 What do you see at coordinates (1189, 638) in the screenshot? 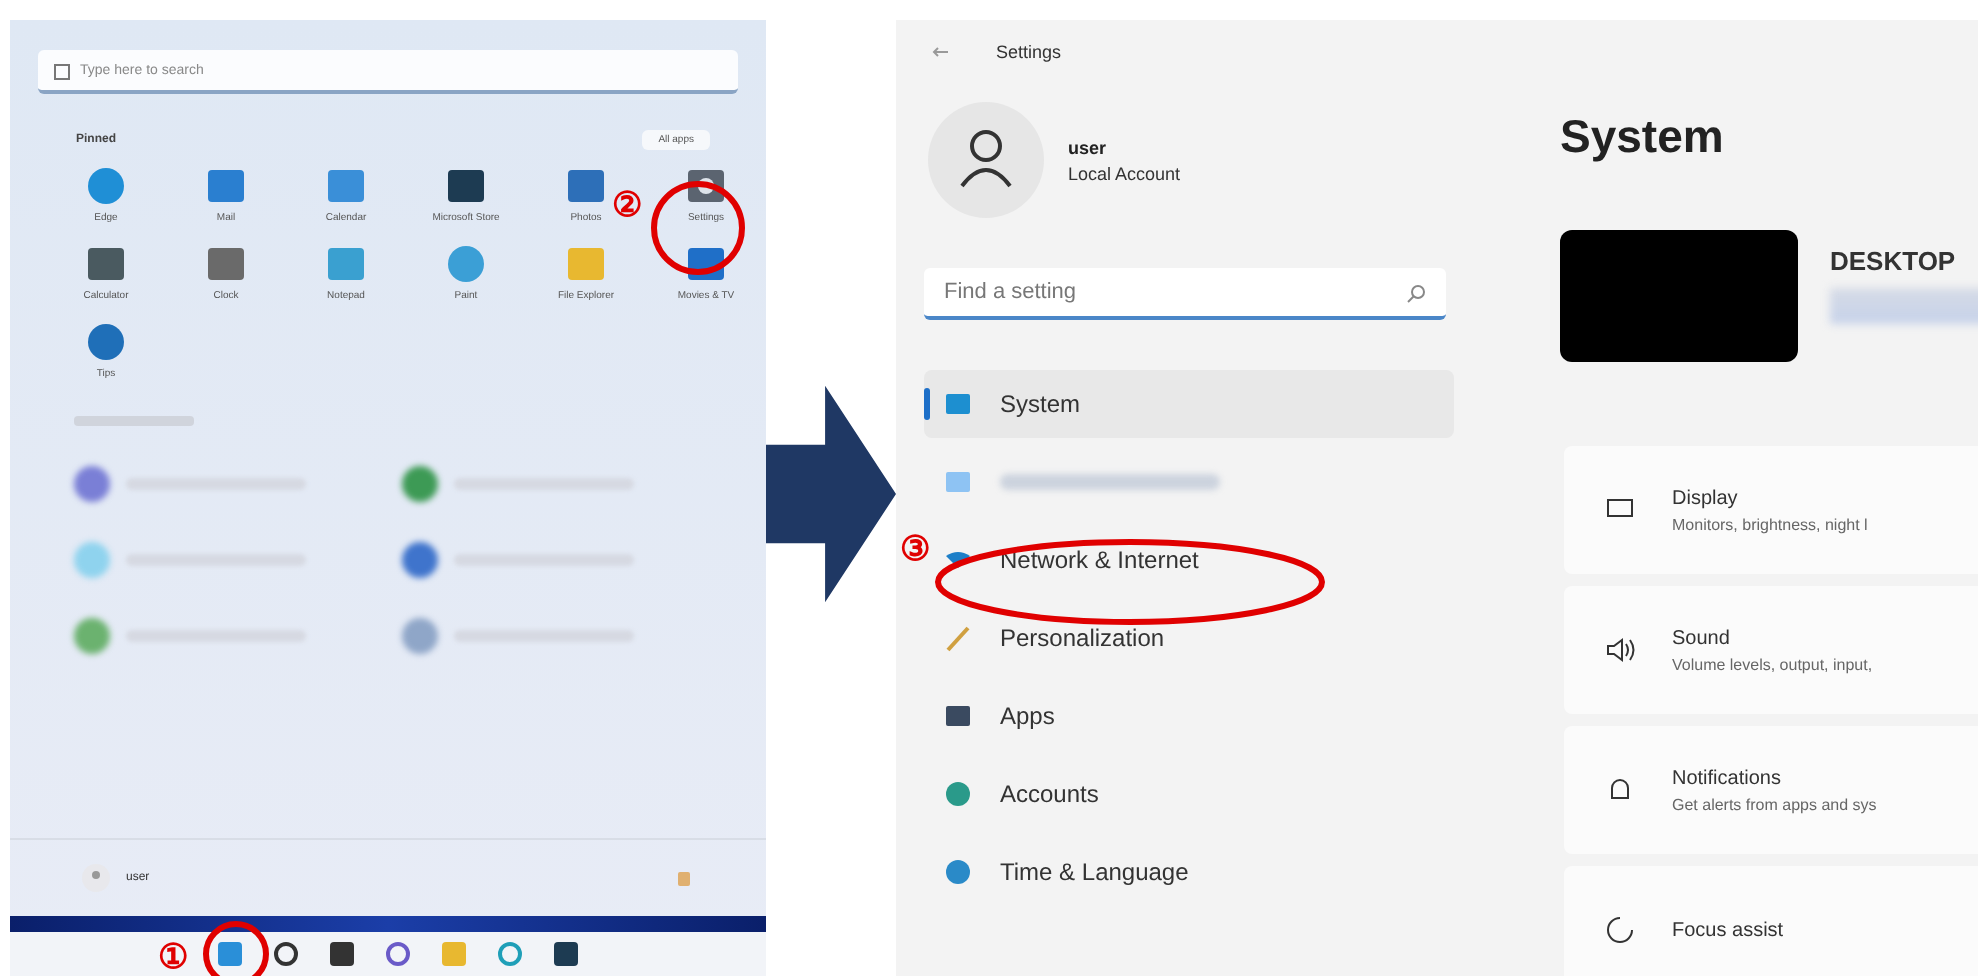
I see `nav-item: Personalization` at bounding box center [1189, 638].